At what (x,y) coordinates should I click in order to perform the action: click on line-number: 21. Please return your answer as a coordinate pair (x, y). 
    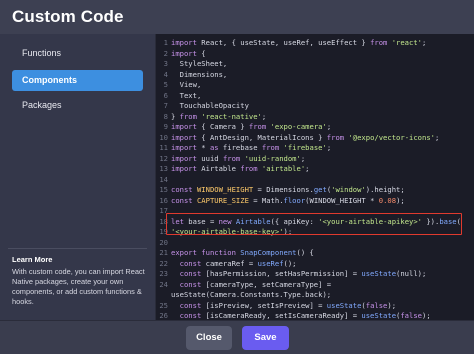
    Looking at the image, I should click on (163, 252).